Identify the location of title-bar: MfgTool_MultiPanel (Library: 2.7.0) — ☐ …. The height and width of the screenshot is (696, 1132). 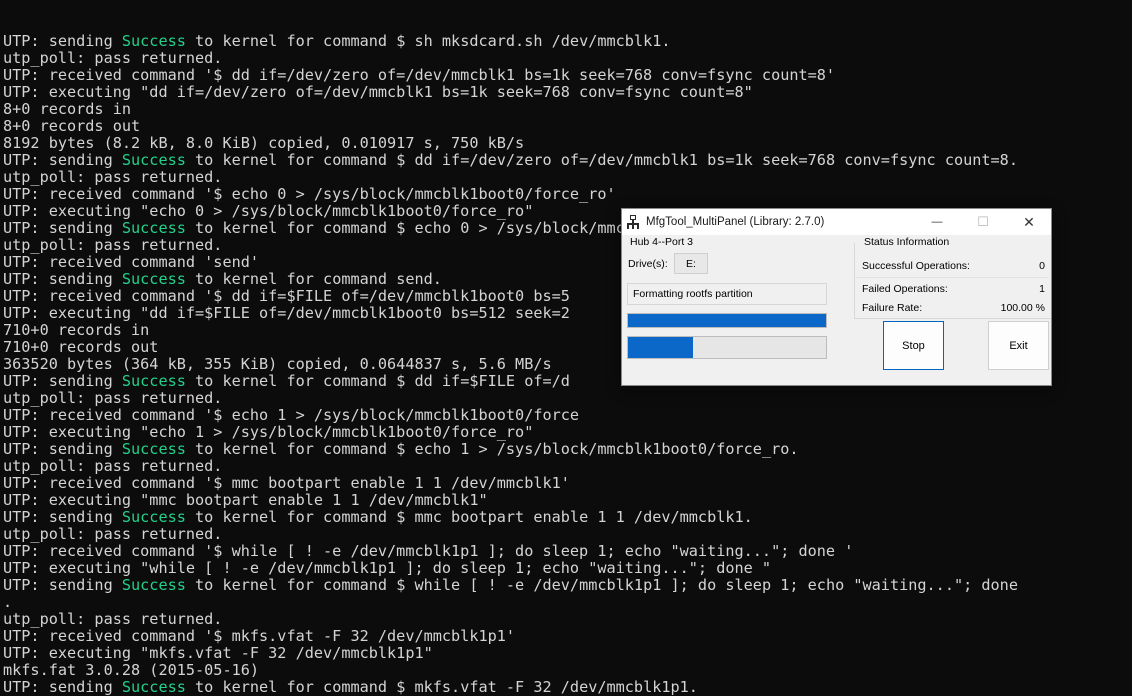
(836, 222).